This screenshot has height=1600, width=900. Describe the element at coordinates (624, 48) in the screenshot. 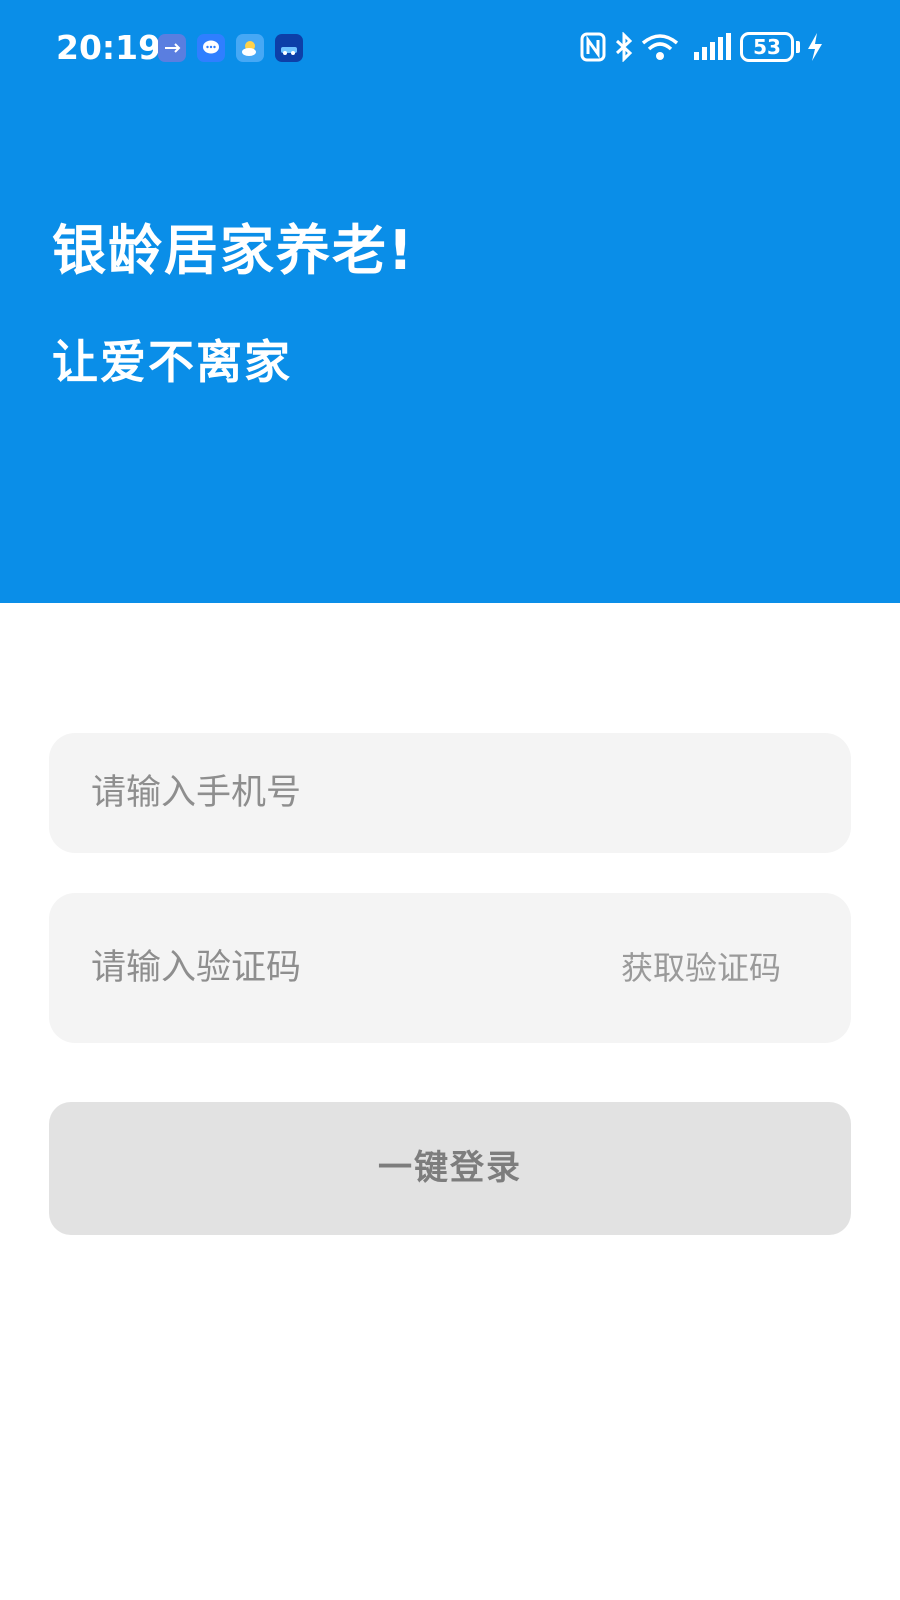

I see `bluetooth-icon` at that location.